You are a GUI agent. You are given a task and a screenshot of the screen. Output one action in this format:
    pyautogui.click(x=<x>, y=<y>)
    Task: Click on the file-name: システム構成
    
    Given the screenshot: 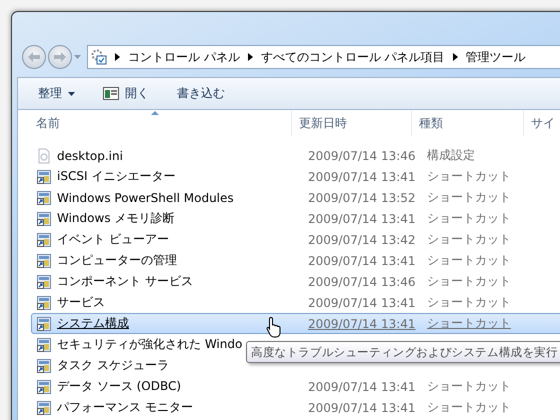 What is the action you would take?
    pyautogui.click(x=93, y=323)
    